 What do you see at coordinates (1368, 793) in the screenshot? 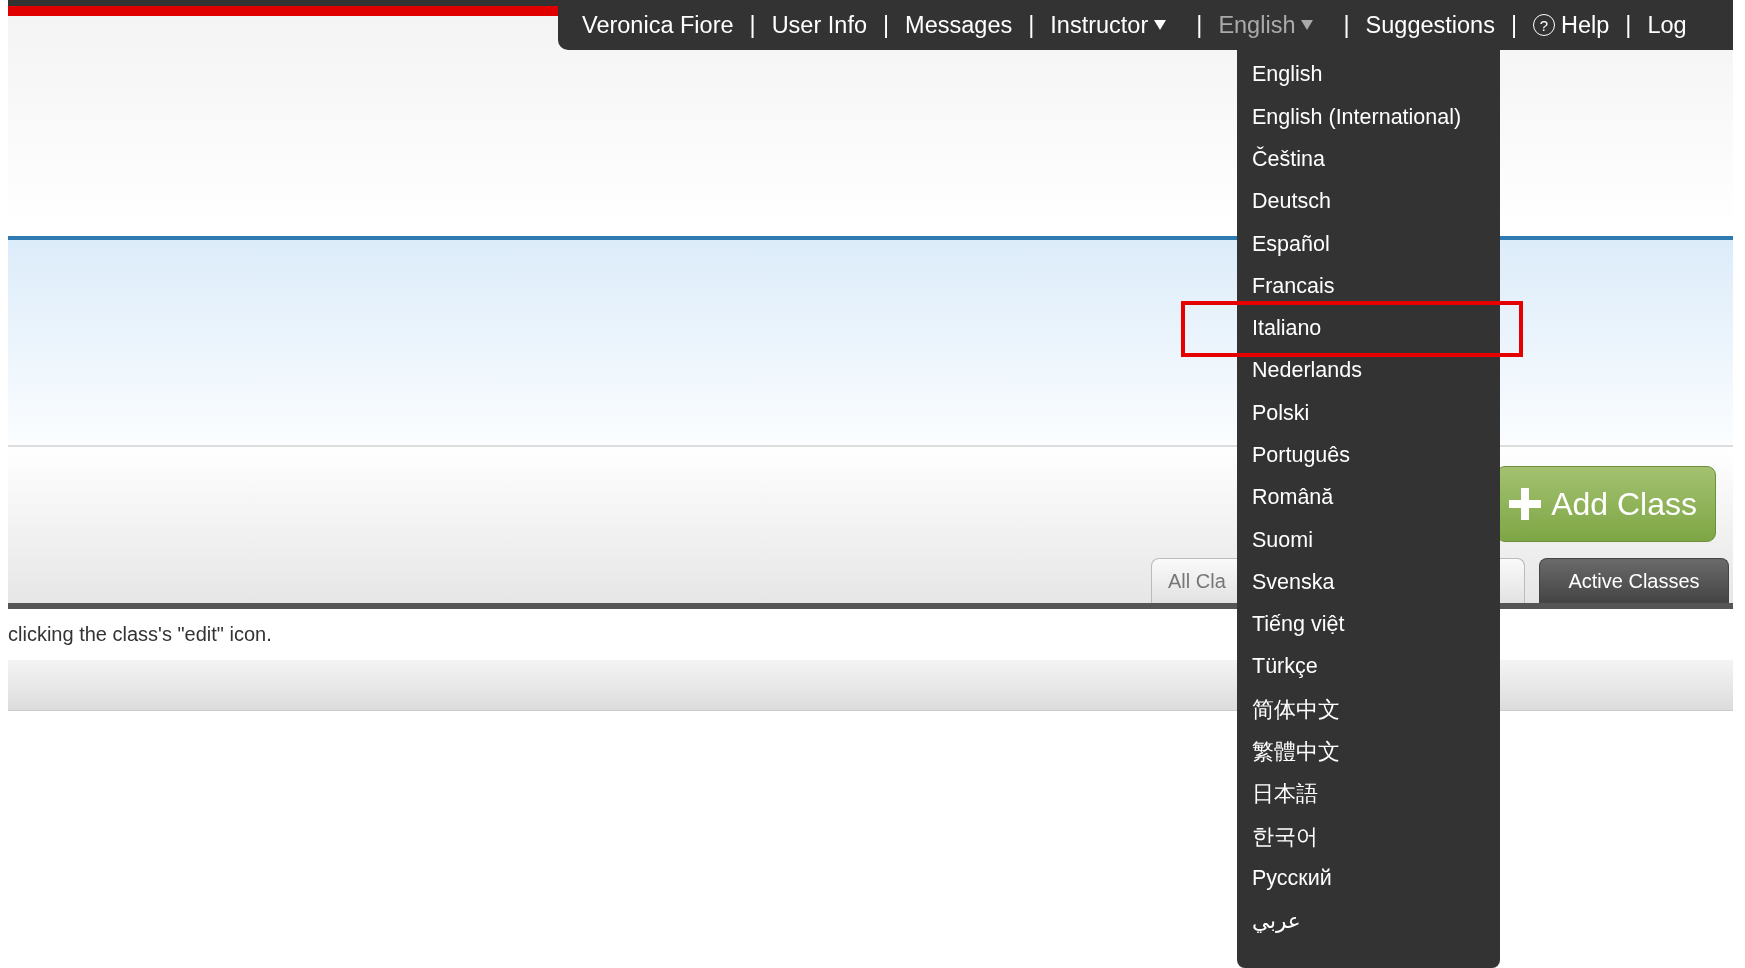
I see `language-option: 日本語` at bounding box center [1368, 793].